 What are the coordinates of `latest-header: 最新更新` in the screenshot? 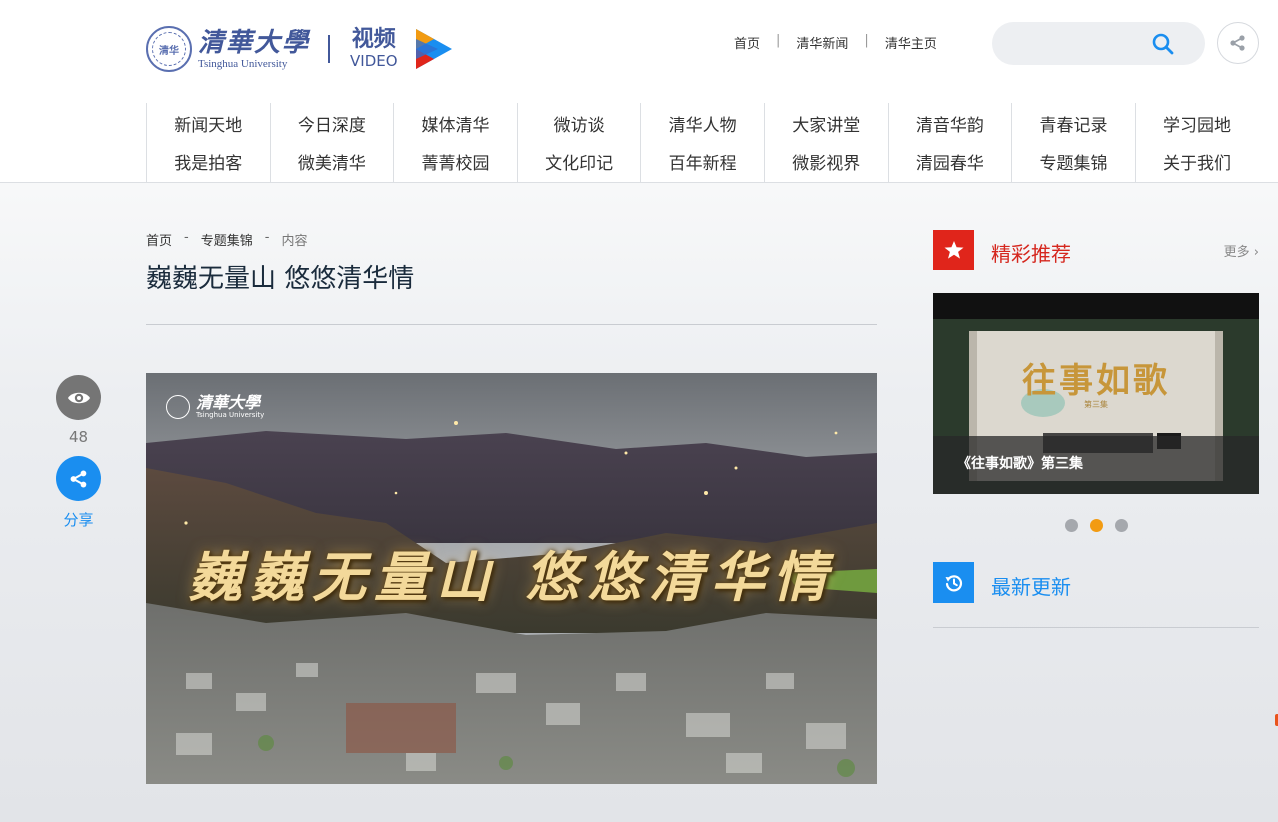 It's located at (1096, 595).